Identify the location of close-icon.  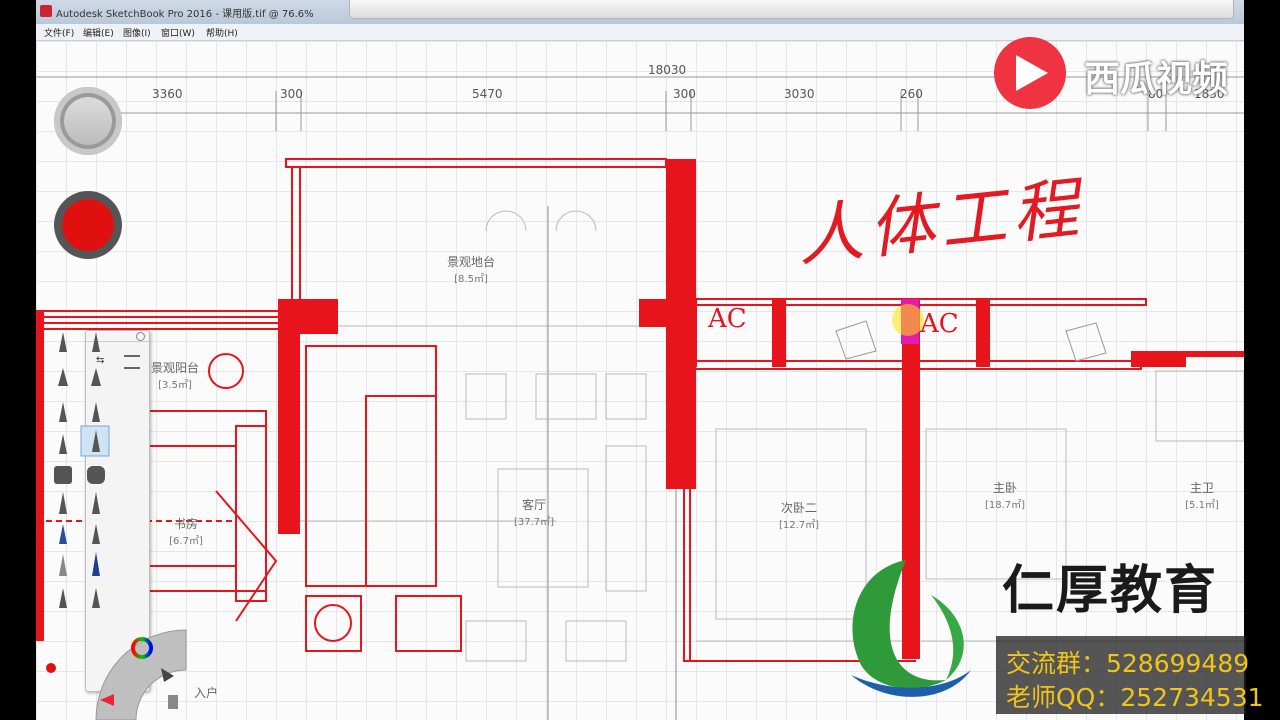
(140, 336).